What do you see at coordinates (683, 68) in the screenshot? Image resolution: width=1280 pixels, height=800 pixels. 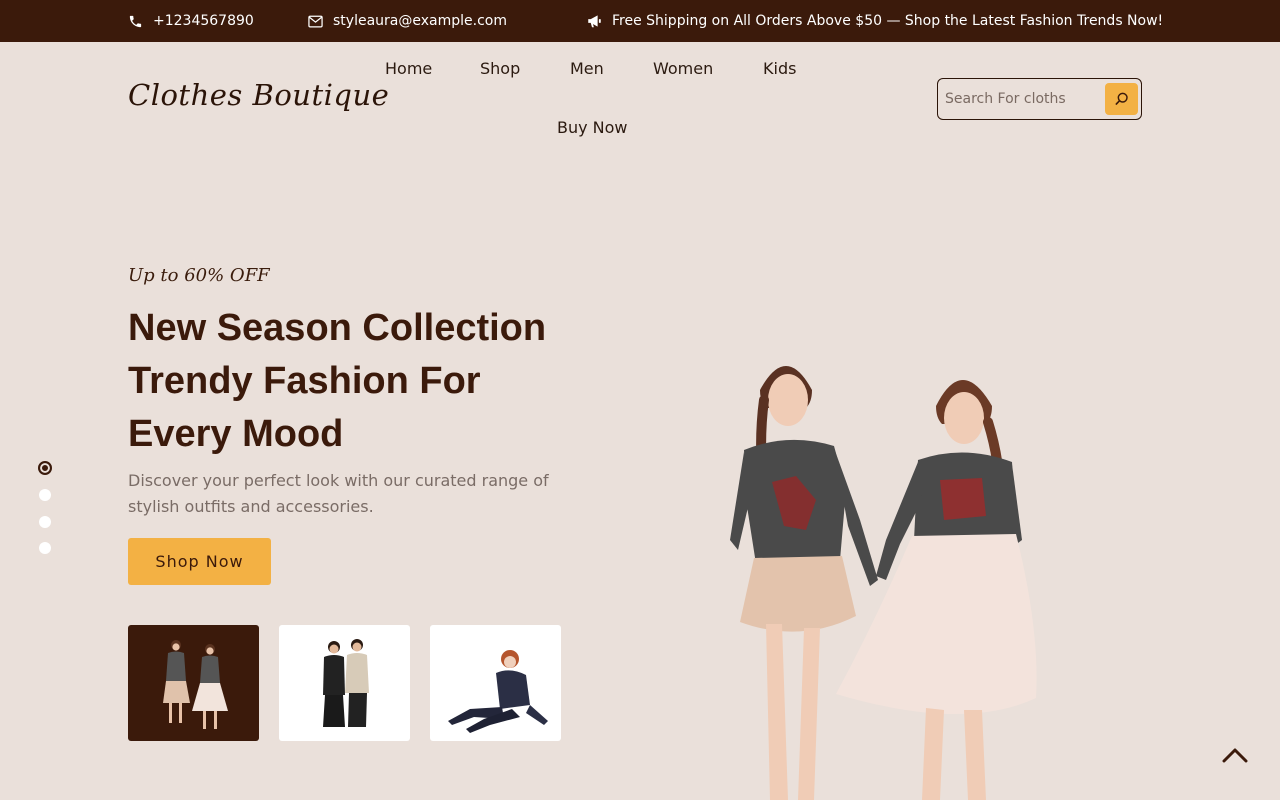 I see `nav-women: Women` at bounding box center [683, 68].